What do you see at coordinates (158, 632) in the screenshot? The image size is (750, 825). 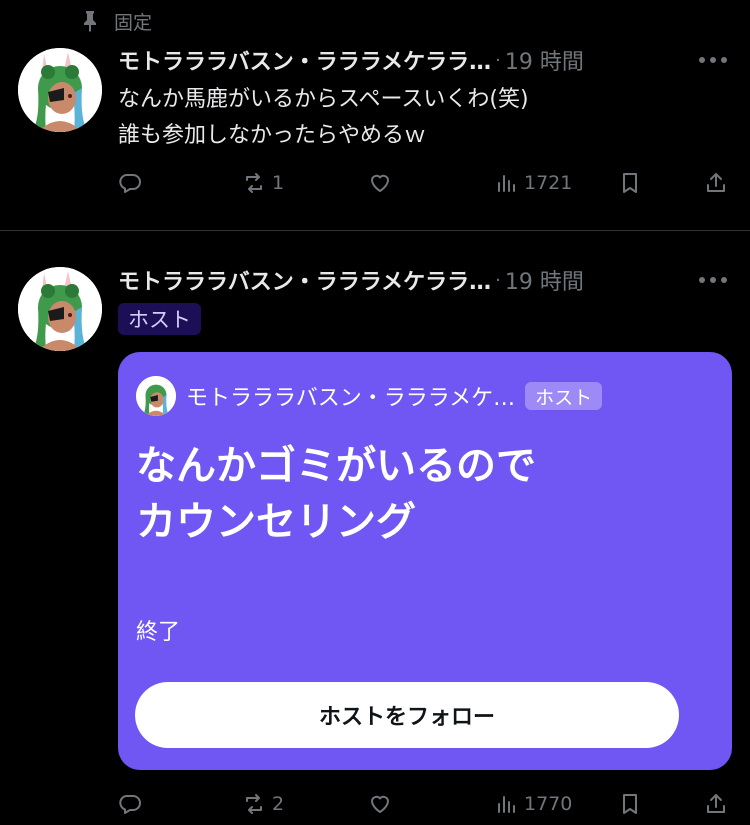 I see `space-status: 終了` at bounding box center [158, 632].